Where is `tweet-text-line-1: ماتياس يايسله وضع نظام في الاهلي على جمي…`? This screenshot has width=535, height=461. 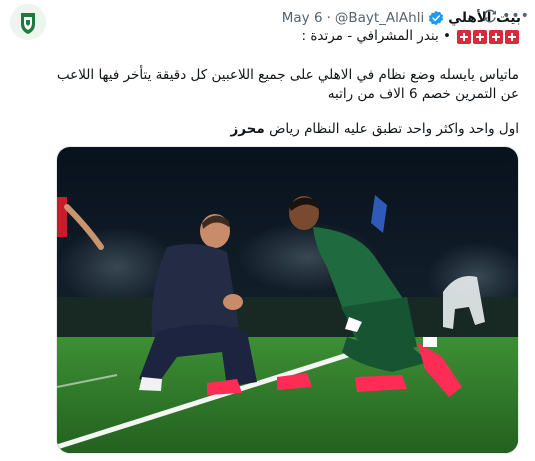 tweet-text-line-1: ماتياس يايسله وضع نظام في الاهلي على جمي… is located at coordinates (287, 75).